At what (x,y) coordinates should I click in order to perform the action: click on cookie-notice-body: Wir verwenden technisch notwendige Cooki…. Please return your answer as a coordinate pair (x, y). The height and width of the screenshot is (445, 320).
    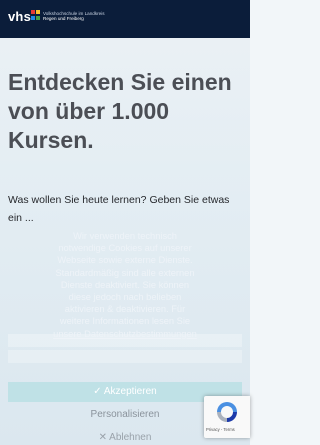
    Looking at the image, I should click on (125, 279).